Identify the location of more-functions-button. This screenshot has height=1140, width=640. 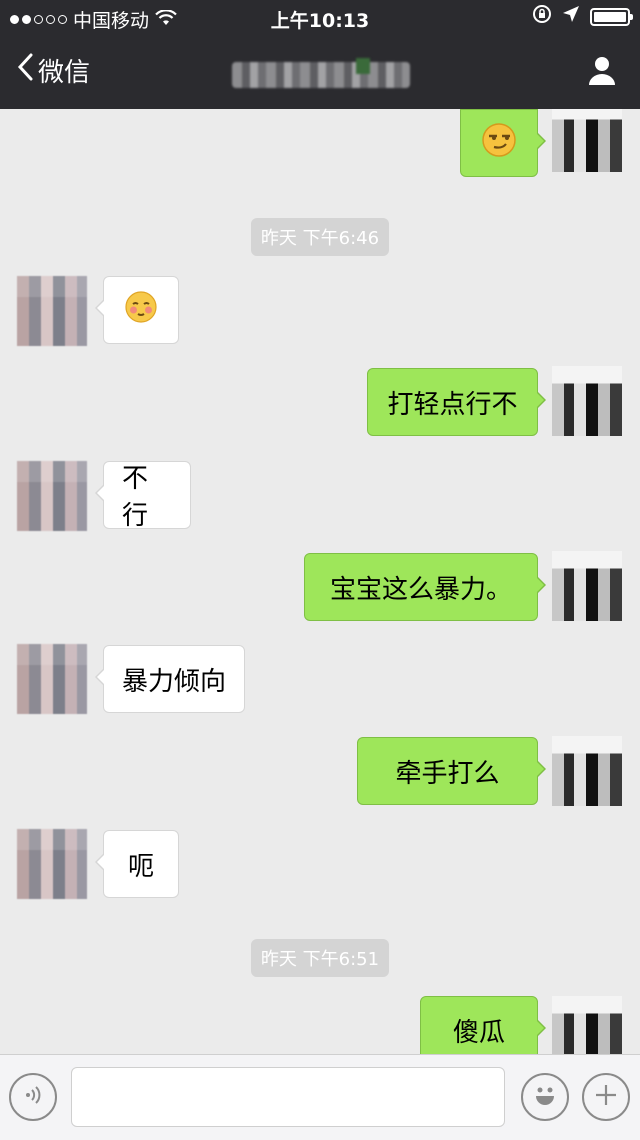
(606, 1097).